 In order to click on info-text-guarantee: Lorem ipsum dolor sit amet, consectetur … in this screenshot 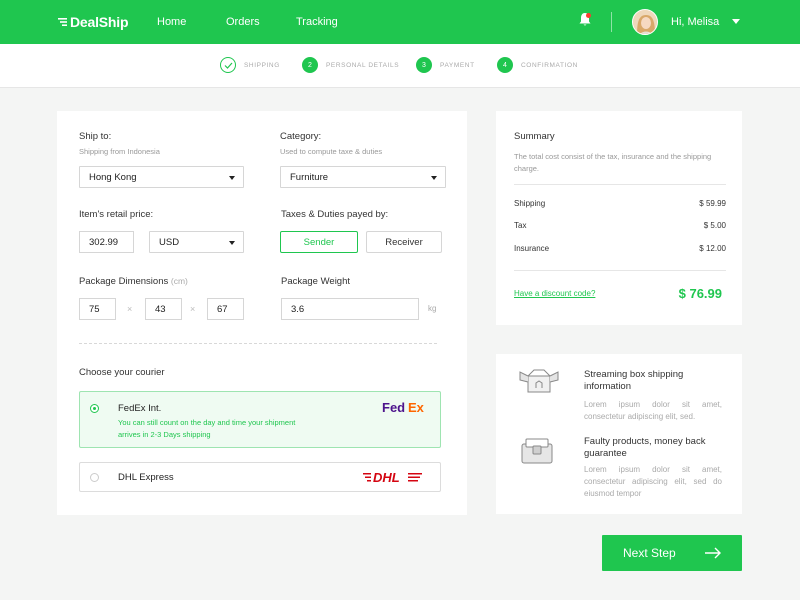, I will do `click(653, 481)`.